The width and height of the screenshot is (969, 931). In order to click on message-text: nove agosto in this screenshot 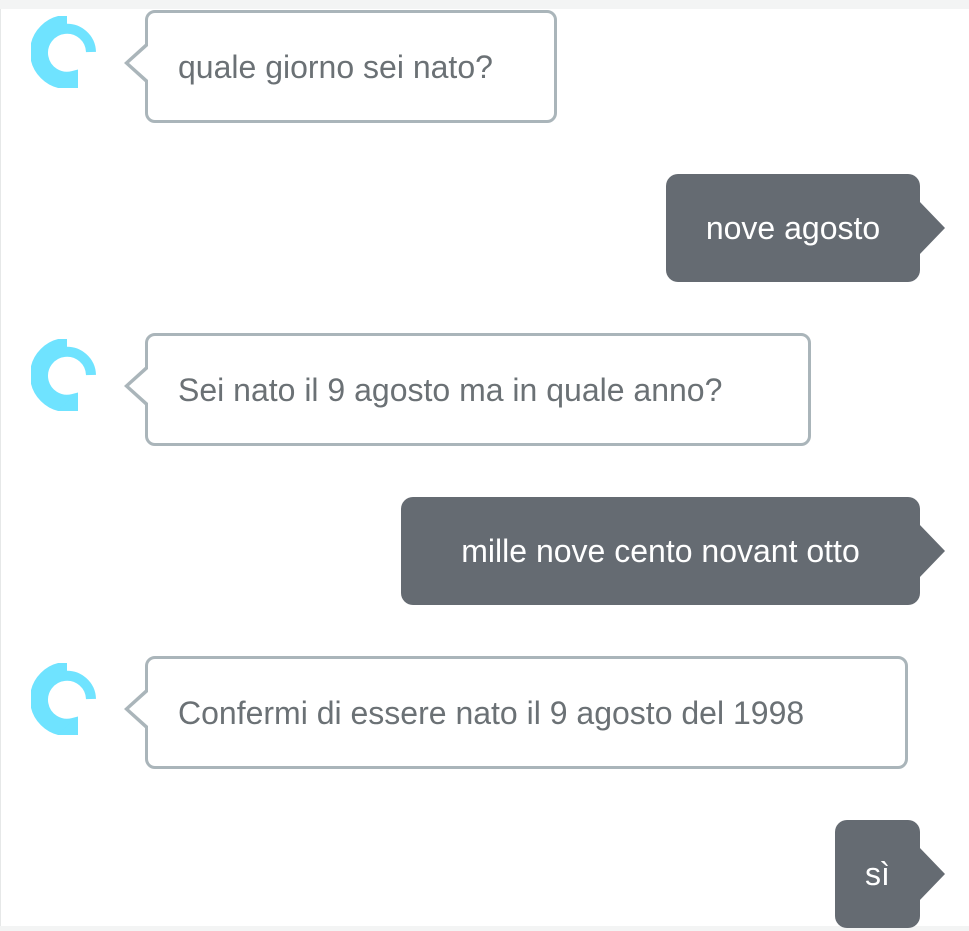, I will do `click(793, 228)`.